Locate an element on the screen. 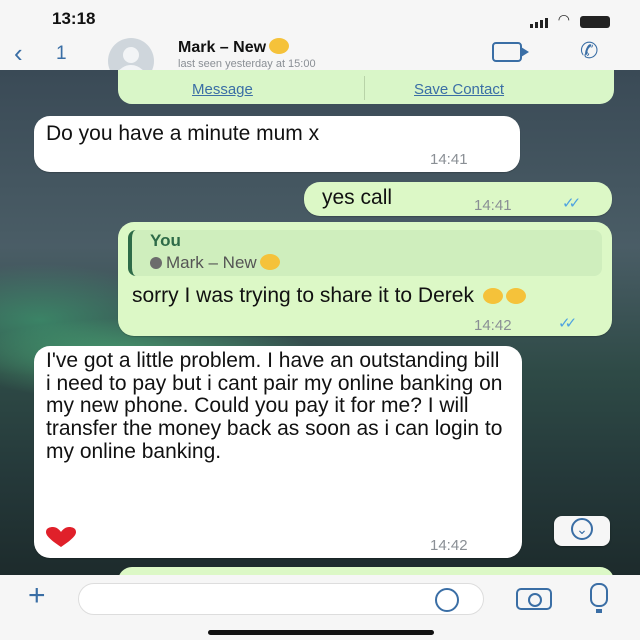  home-indicator is located at coordinates (321, 632).